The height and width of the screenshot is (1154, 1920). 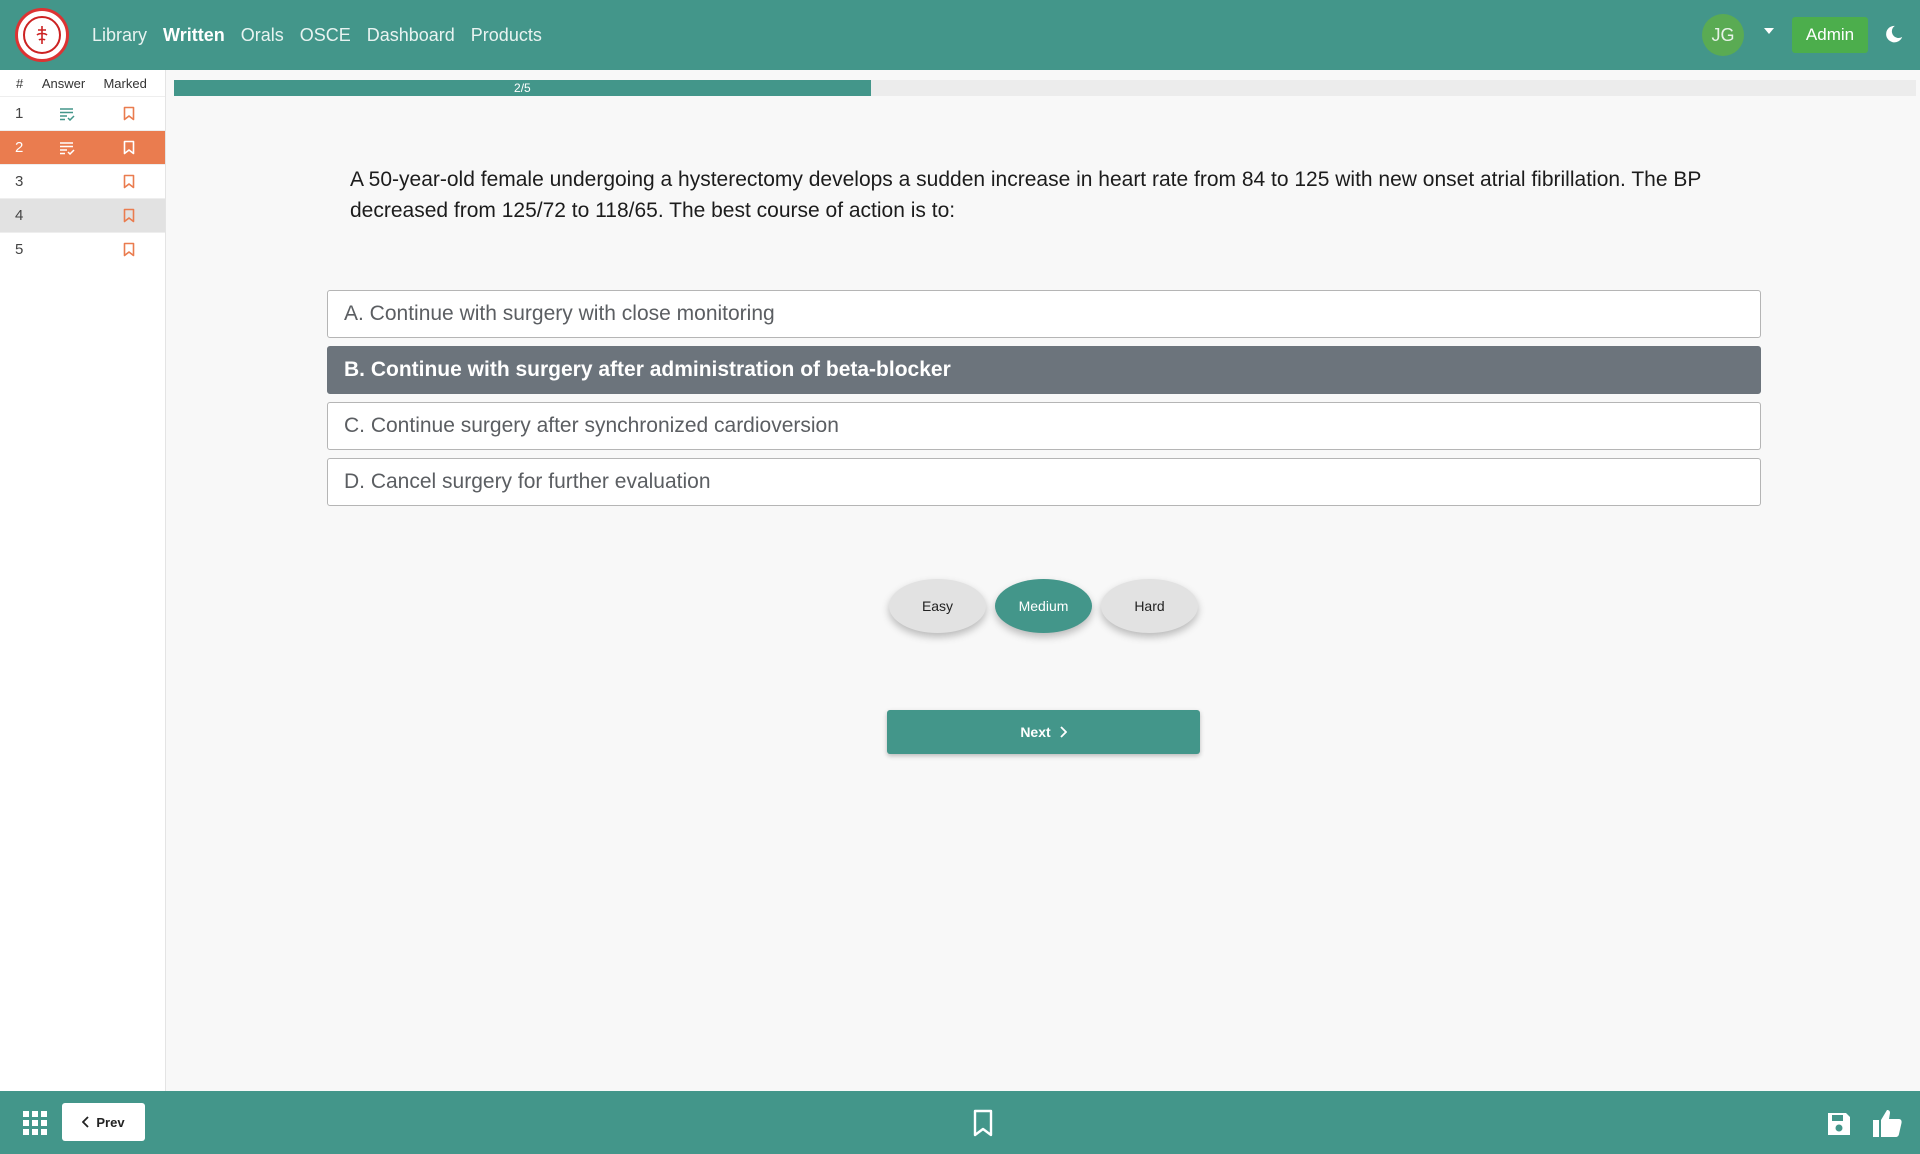 What do you see at coordinates (1839, 1124) in the screenshot?
I see `save-icon` at bounding box center [1839, 1124].